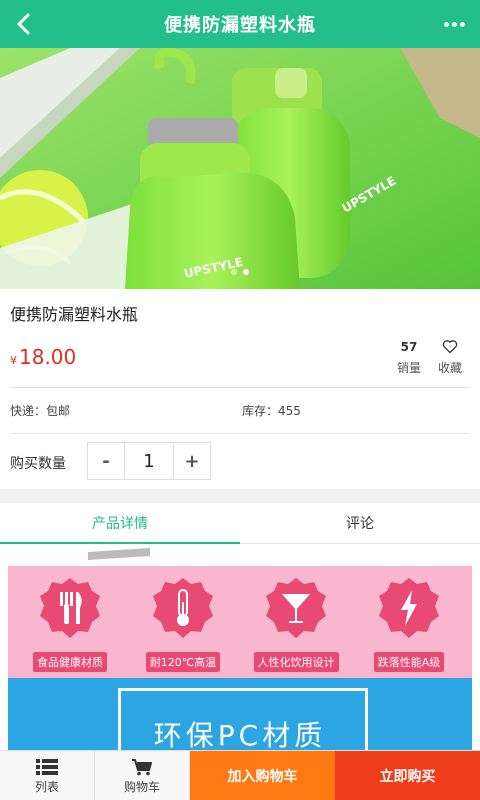  I want to click on detail-tabs: 产品详情 评论, so click(240, 523).